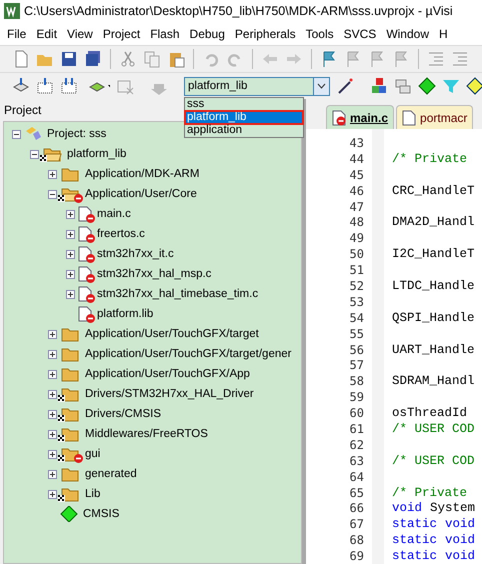  What do you see at coordinates (207, 33) in the screenshot?
I see `menu-item: Debug` at bounding box center [207, 33].